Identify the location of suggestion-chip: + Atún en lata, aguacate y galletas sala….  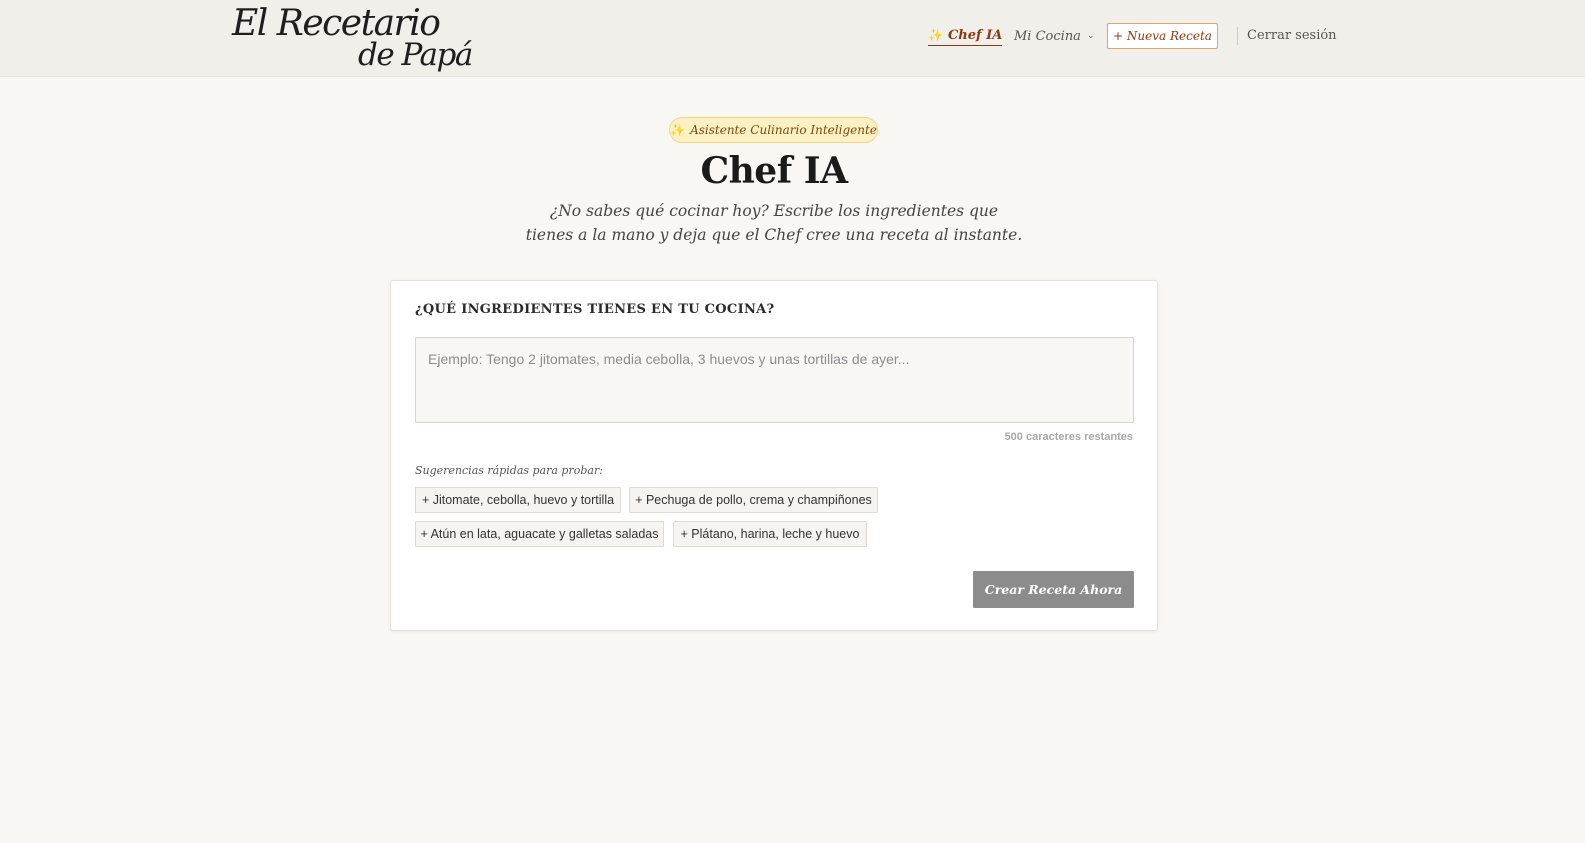
(539, 534).